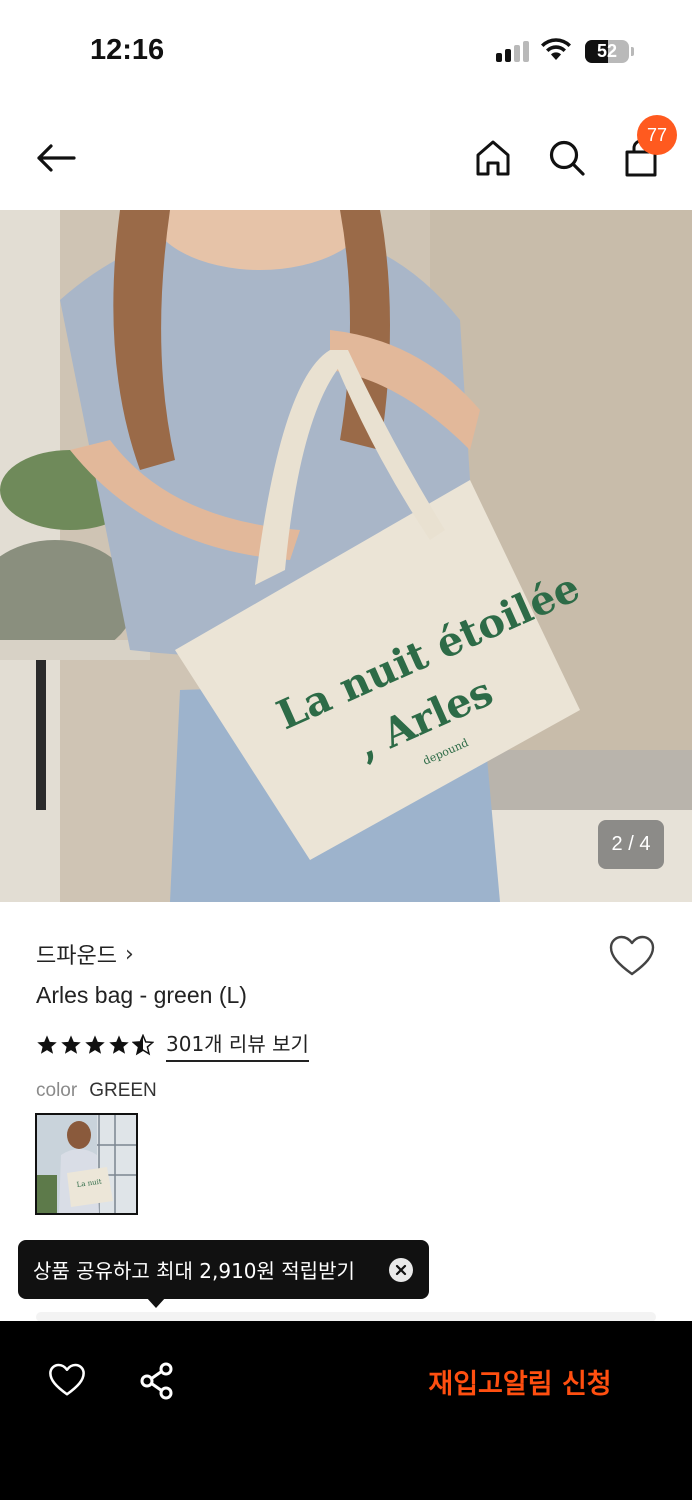 Image resolution: width=692 pixels, height=1500 pixels. I want to click on signal-icon, so click(514, 51).